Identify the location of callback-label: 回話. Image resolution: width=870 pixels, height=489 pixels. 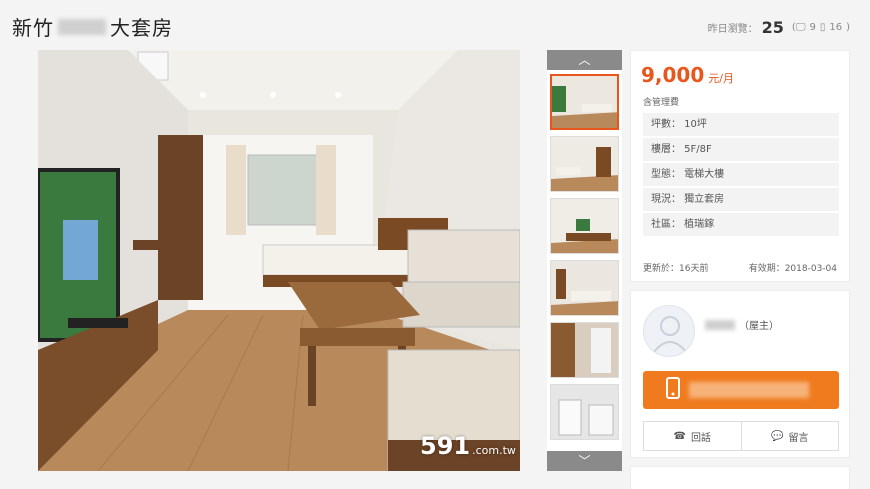
(700, 438).